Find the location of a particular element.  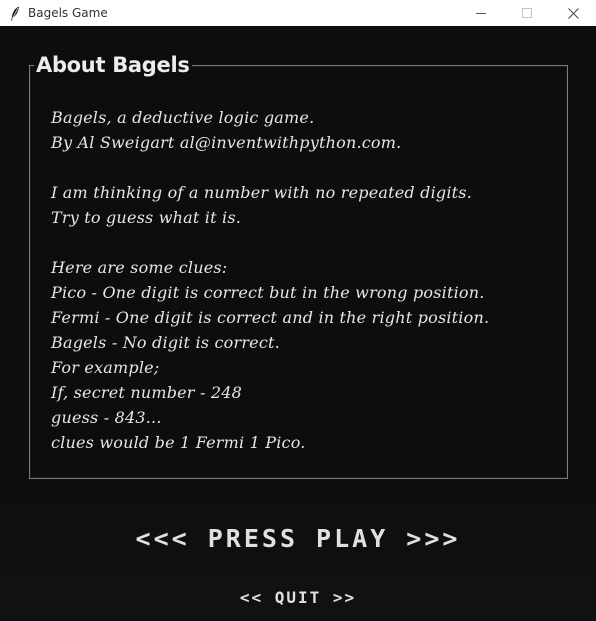

minimize-icon is located at coordinates (481, 13).